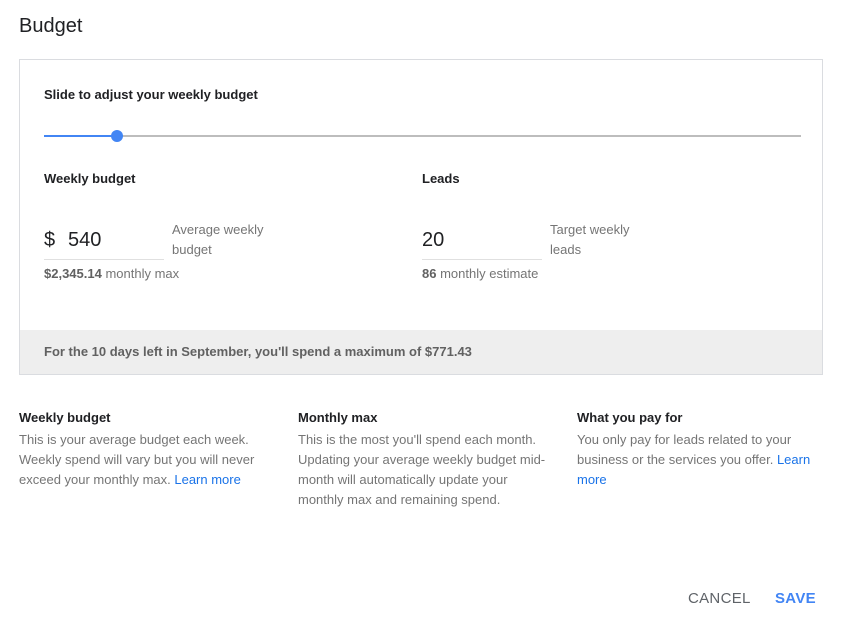 The width and height of the screenshot is (846, 629). What do you see at coordinates (50, 240) in the screenshot?
I see `currency-symbol: $` at bounding box center [50, 240].